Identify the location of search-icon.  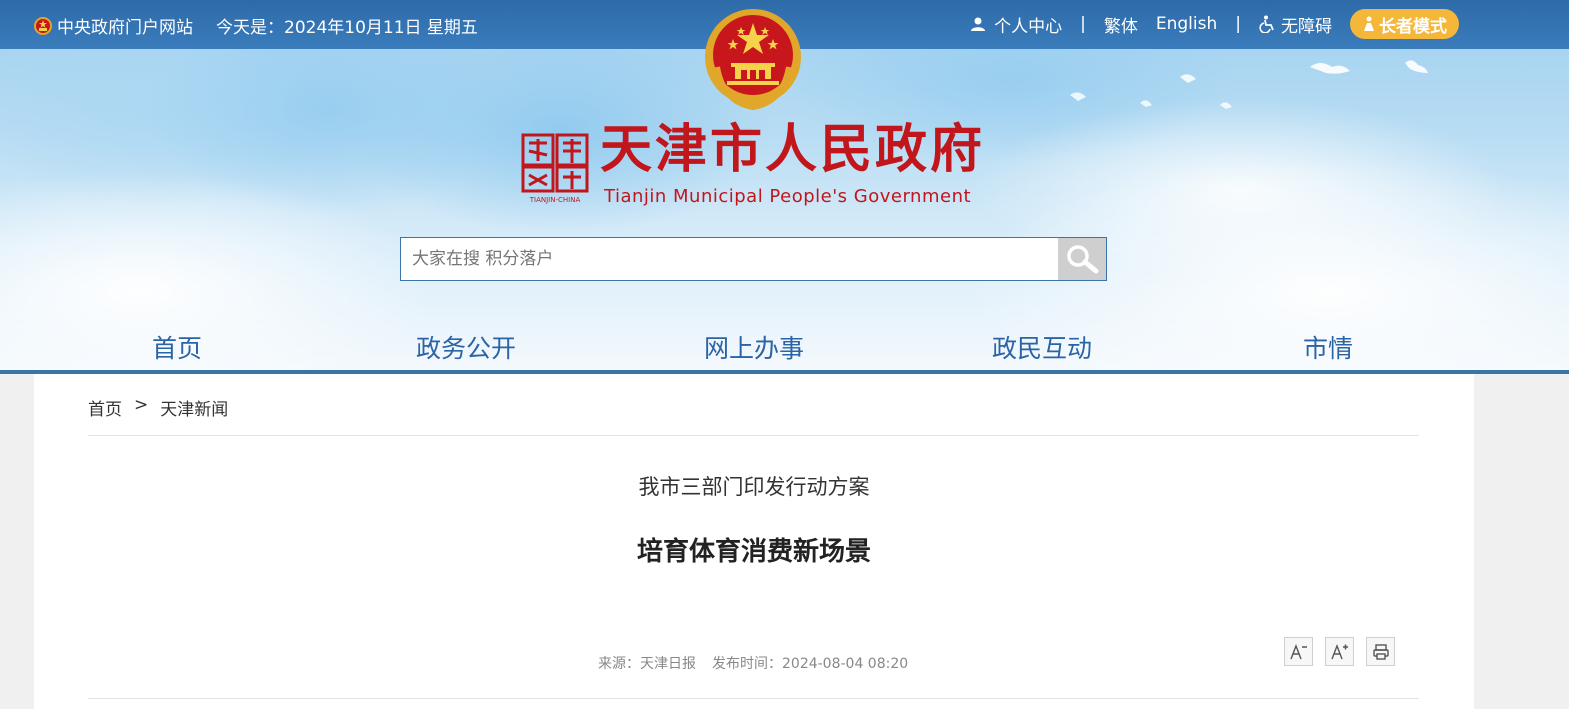
(1083, 259).